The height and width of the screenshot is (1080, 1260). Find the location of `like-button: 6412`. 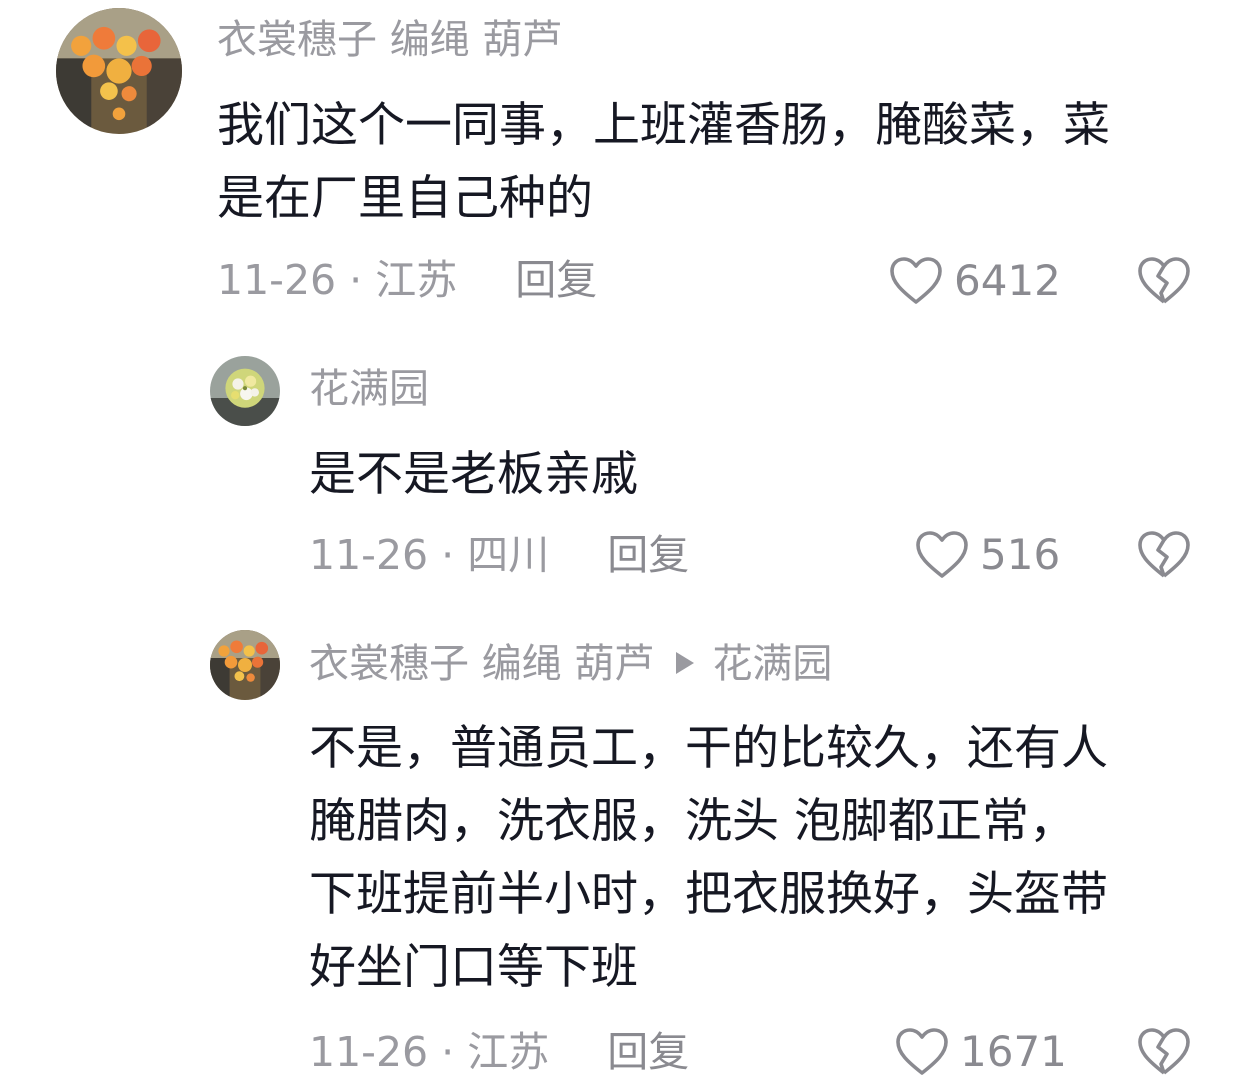

like-button: 6412 is located at coordinates (974, 281).